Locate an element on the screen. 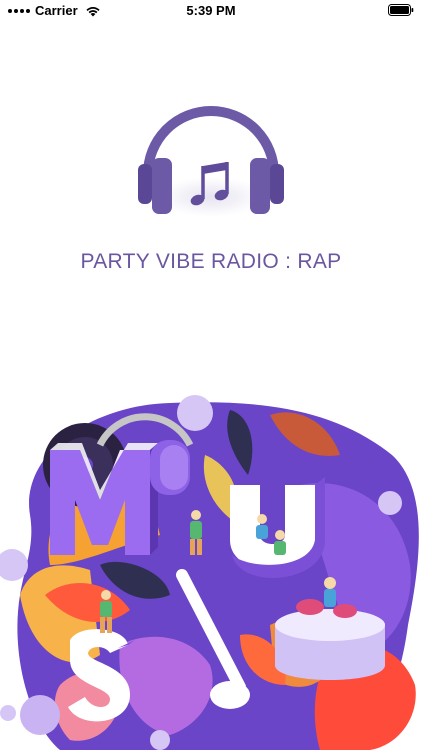 The height and width of the screenshot is (750, 422). app-title: PARTY VIBE RADIO : RAP is located at coordinates (211, 261).